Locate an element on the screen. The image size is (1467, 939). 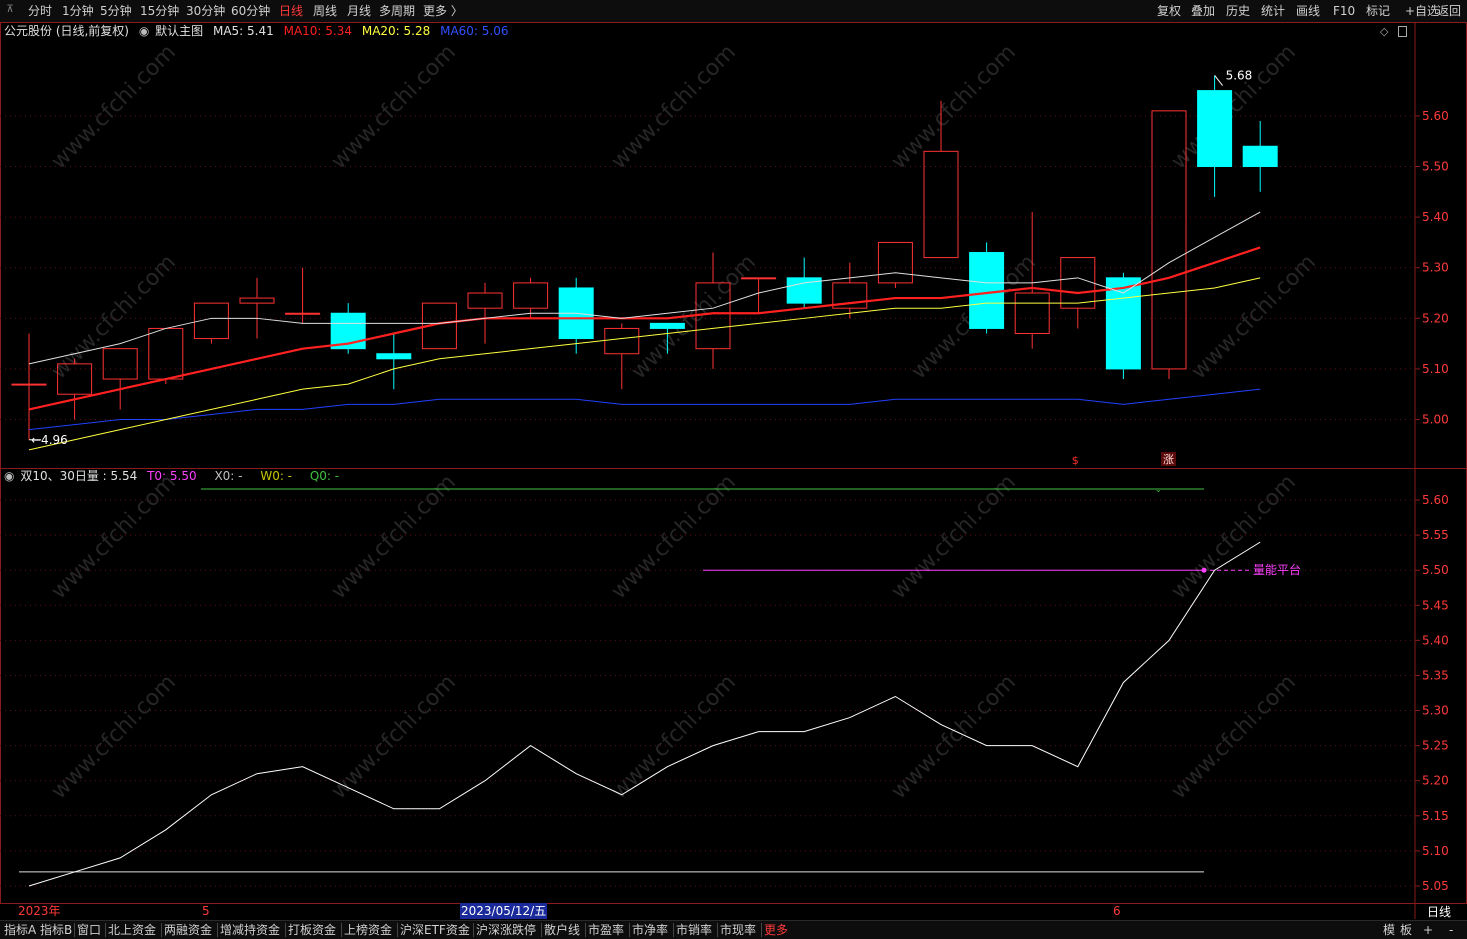
toolbar-button-6: 标记 is located at coordinates (1378, 11).